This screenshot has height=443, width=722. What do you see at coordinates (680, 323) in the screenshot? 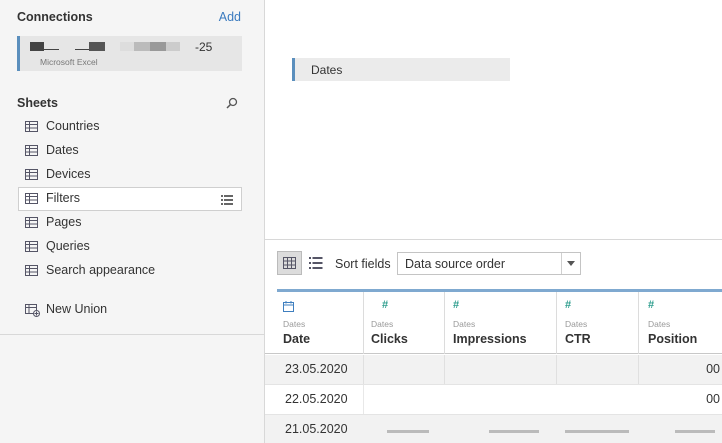
I see `column-header-position: # Dates Position` at bounding box center [680, 323].